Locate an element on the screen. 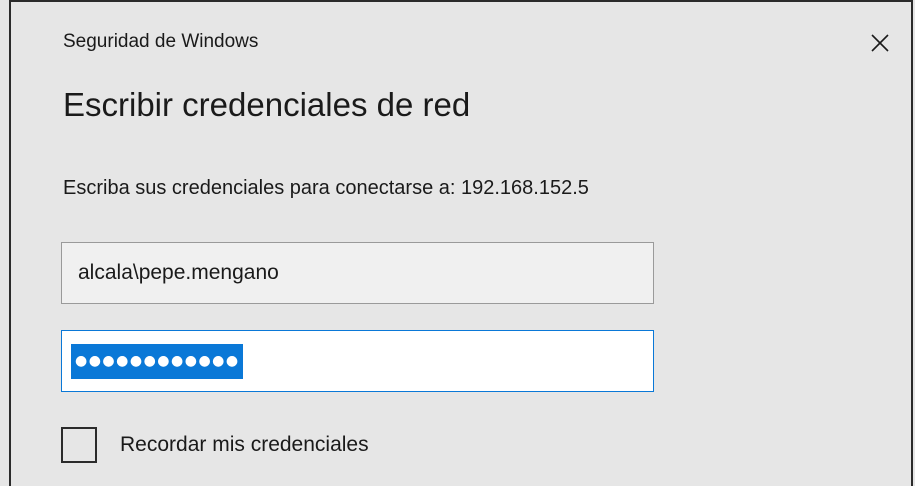 The image size is (915, 486). close-button is located at coordinates (880, 43).